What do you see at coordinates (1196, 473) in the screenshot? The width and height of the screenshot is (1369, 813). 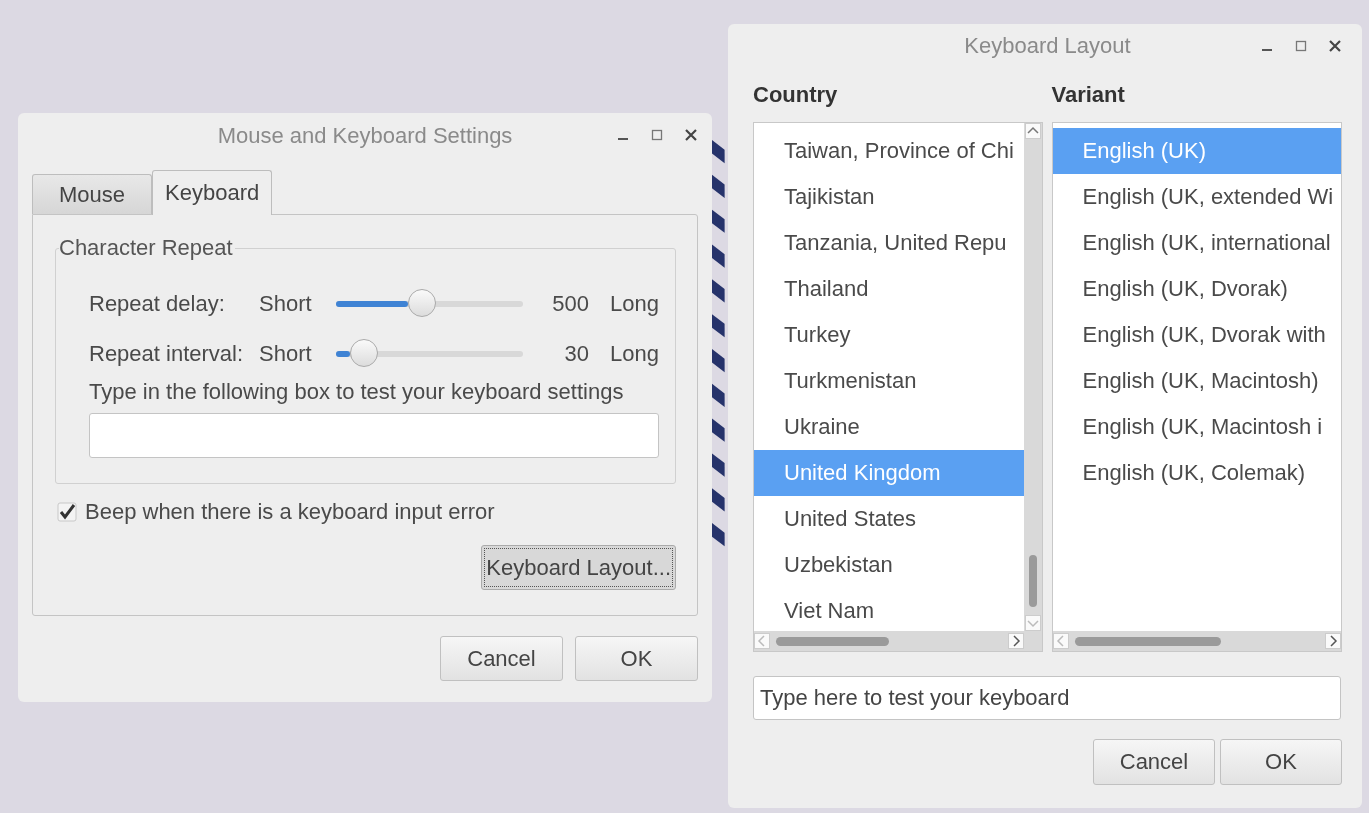 I see `list-item: English (UK, Colemak)` at bounding box center [1196, 473].